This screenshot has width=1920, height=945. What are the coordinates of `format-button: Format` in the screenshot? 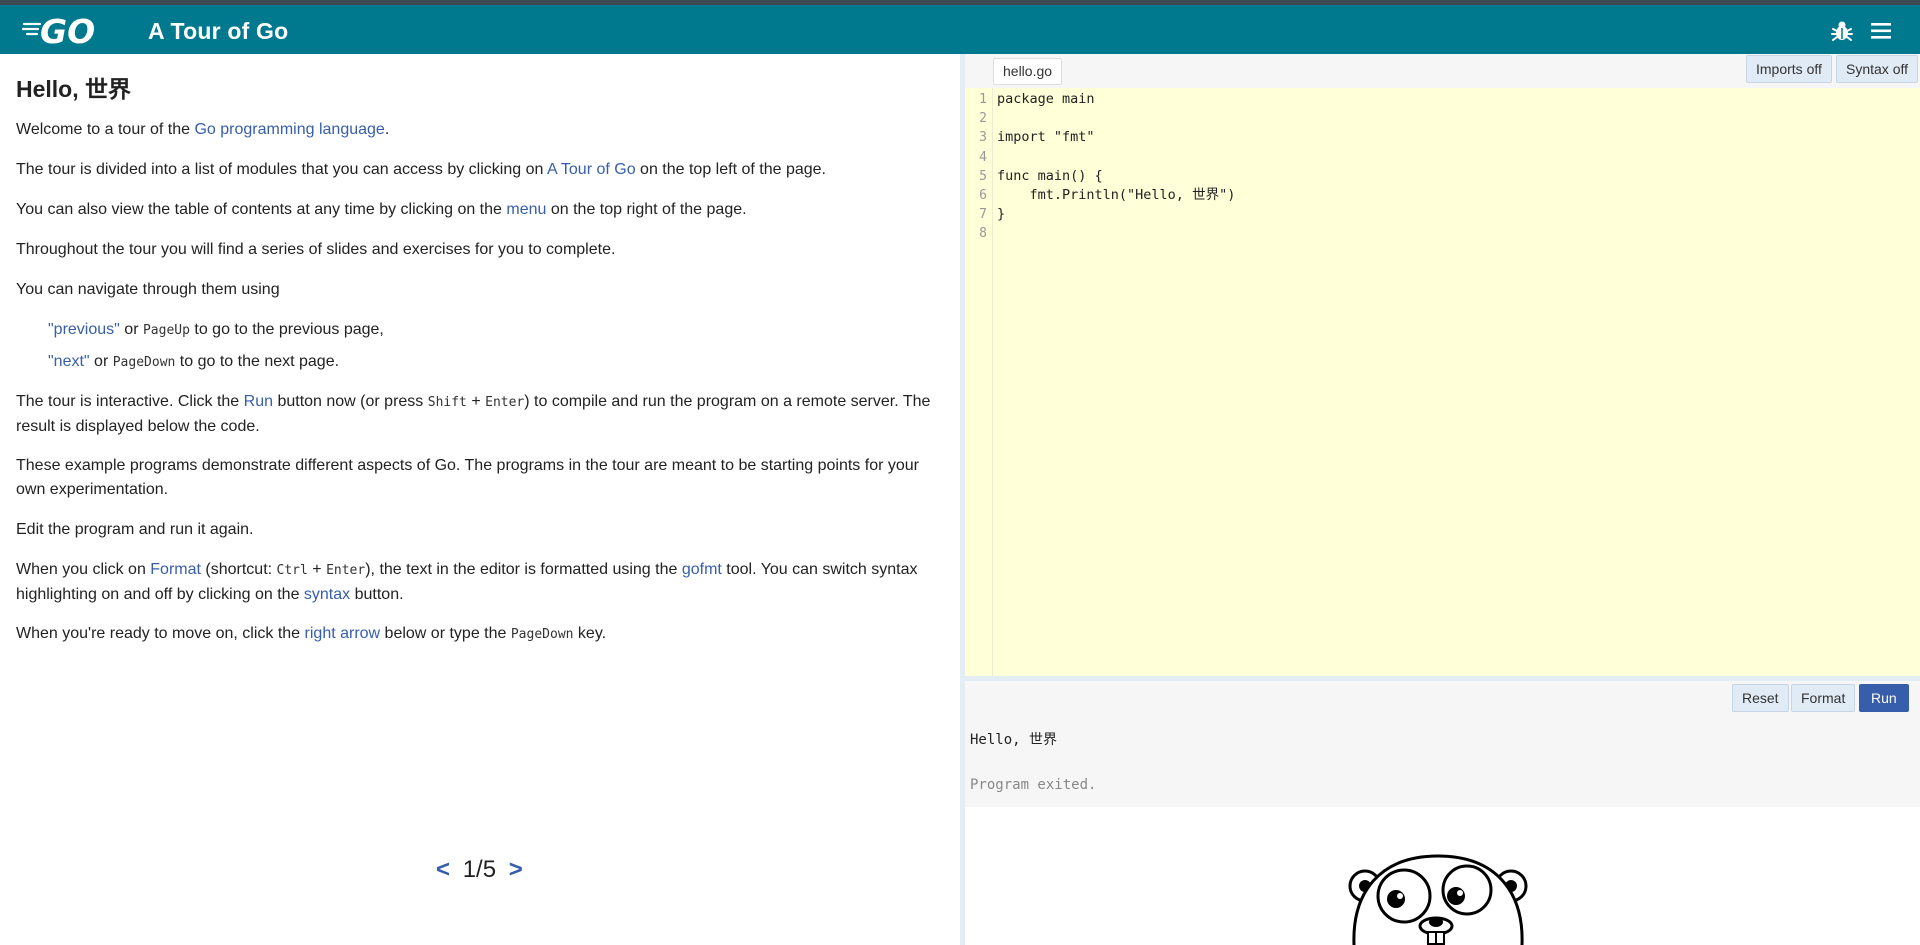 It's located at (1823, 698).